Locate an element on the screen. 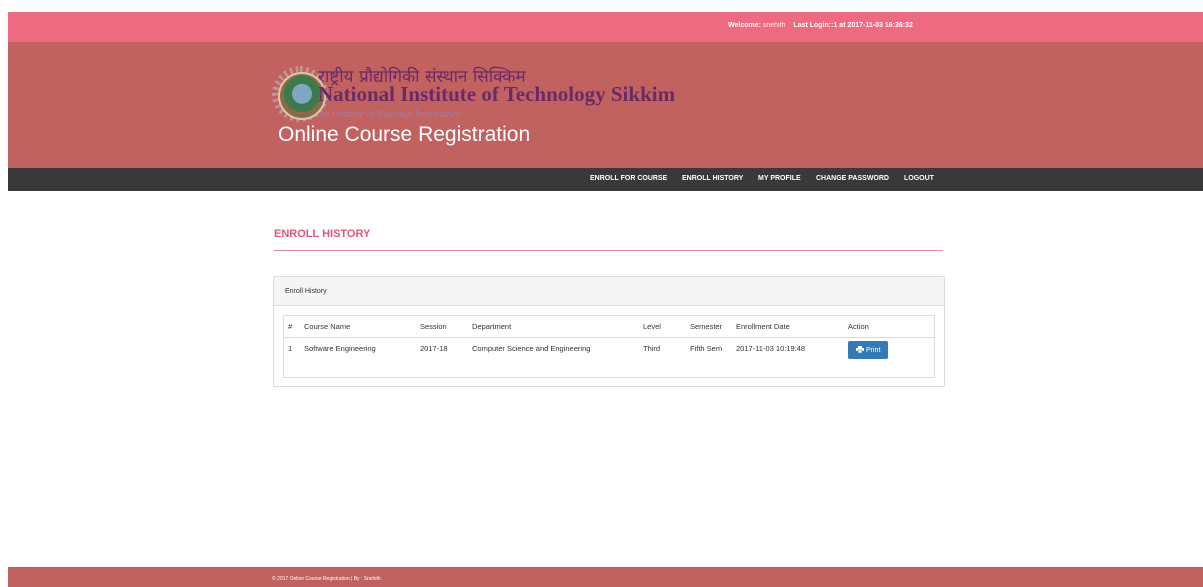 This screenshot has height=587, width=1203. print-icon is located at coordinates (860, 350).